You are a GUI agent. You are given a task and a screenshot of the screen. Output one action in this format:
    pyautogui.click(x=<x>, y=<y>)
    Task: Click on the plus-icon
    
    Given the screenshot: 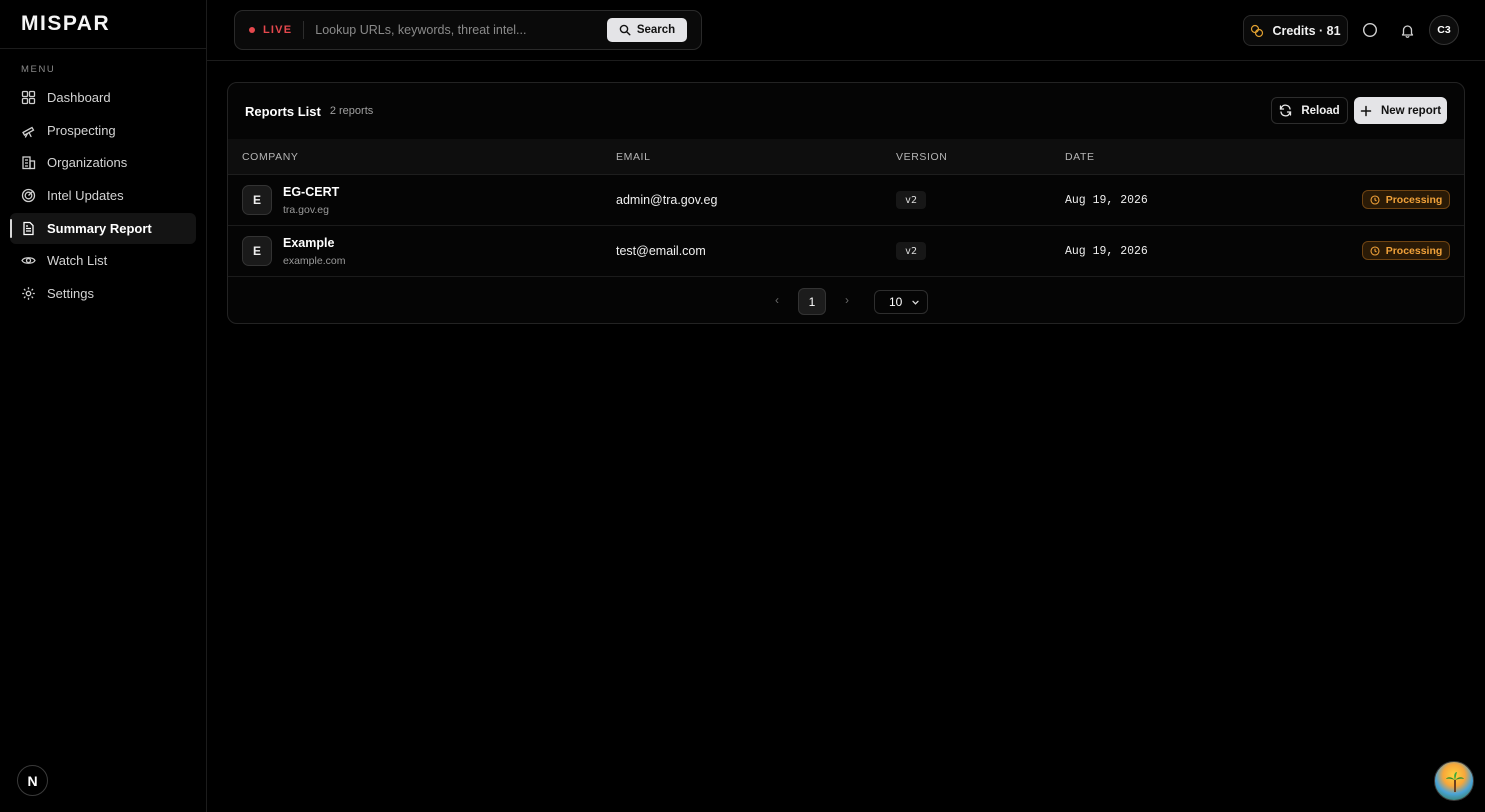 What is the action you would take?
    pyautogui.click(x=1366, y=111)
    